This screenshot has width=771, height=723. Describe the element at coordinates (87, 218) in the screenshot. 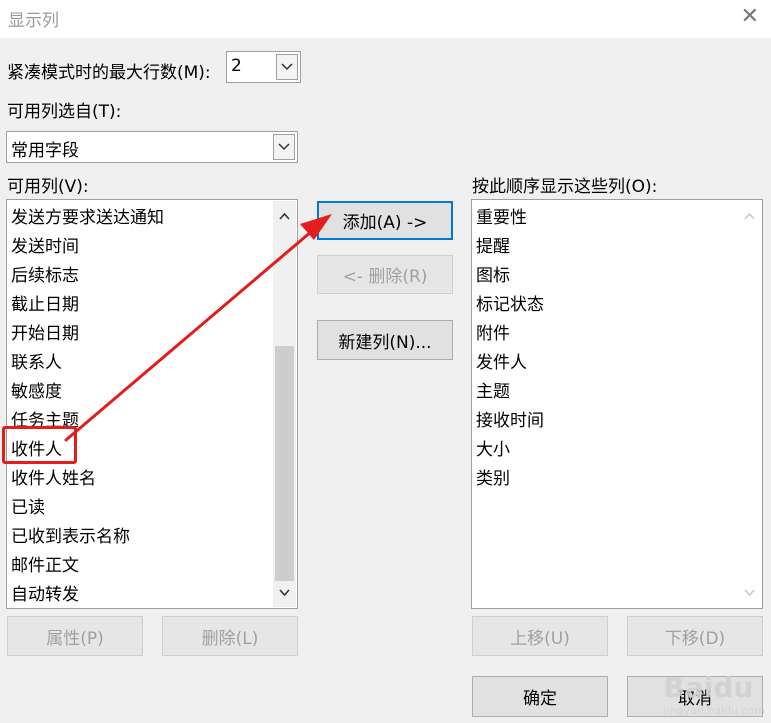

I see `list-item: 发送方要求送达通知` at that location.